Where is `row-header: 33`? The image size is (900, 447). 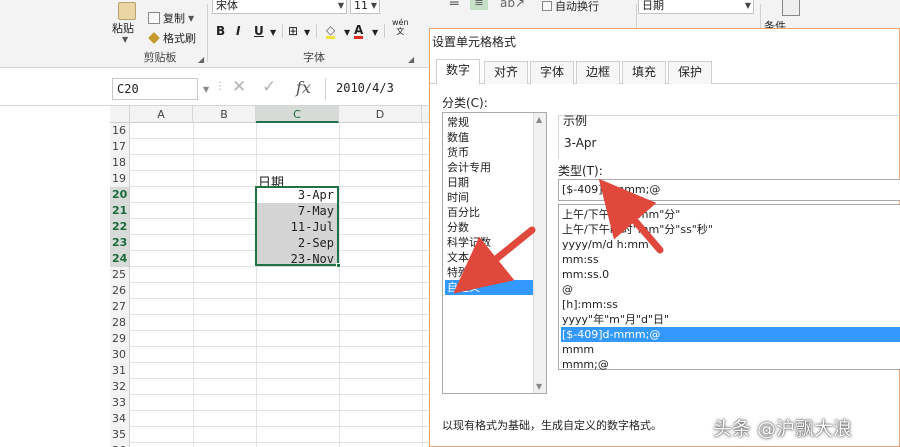 row-header: 33 is located at coordinates (120, 403).